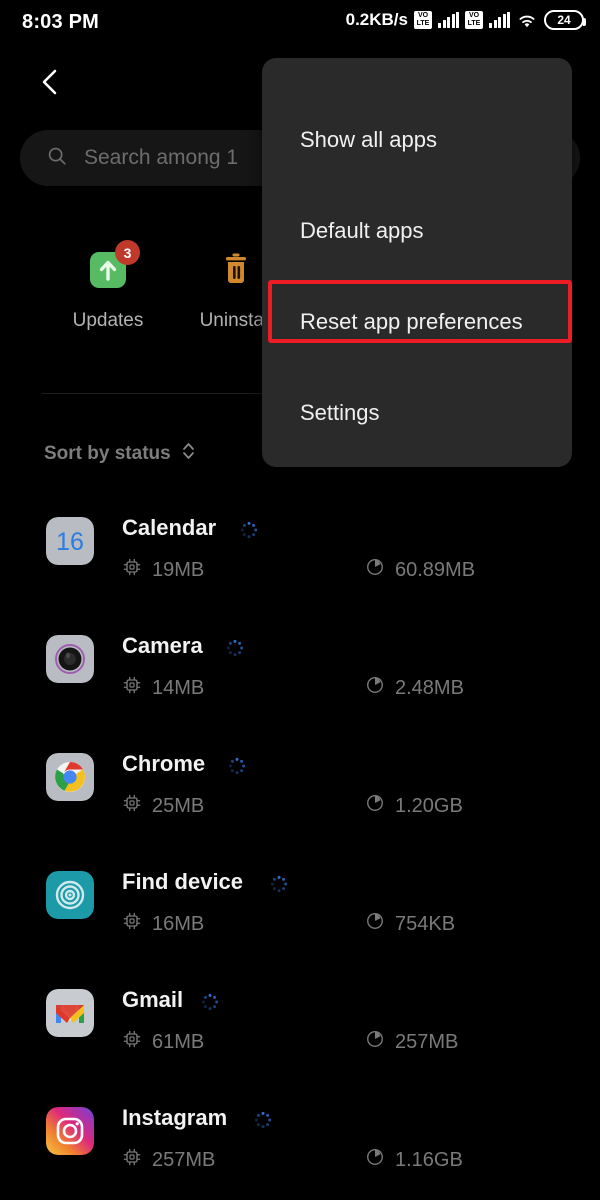  I want to click on app-ram-value: 257MB, so click(184, 1159).